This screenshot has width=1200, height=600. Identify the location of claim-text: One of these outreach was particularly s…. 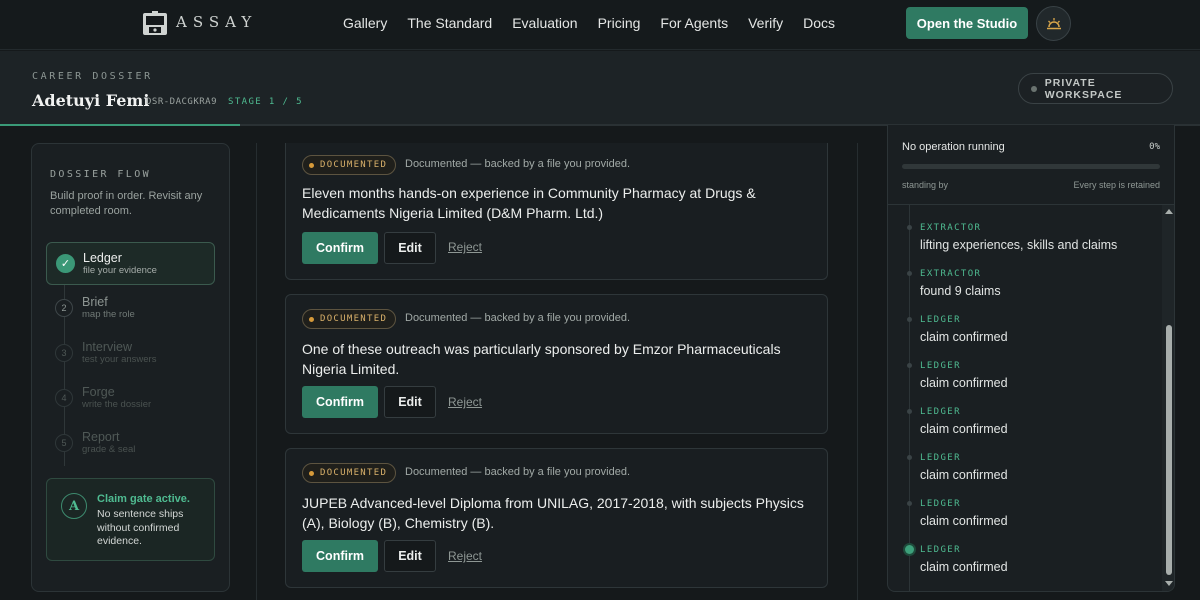
(541, 359).